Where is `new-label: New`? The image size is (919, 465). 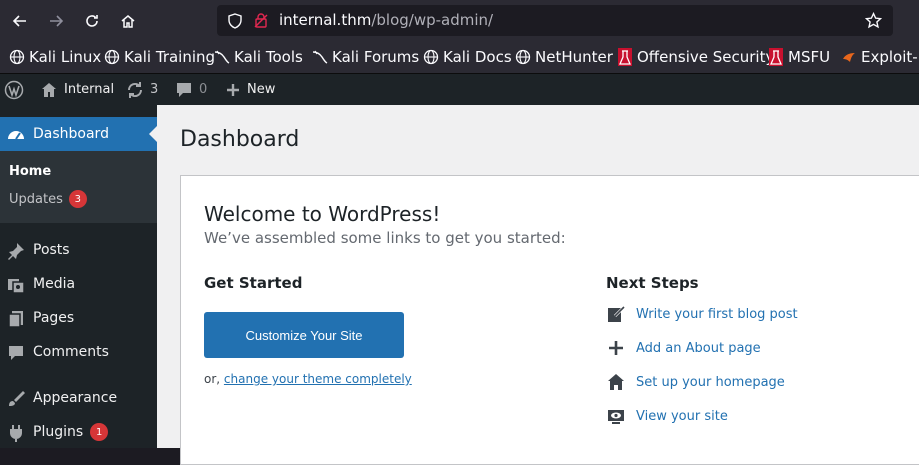 new-label: New is located at coordinates (261, 89).